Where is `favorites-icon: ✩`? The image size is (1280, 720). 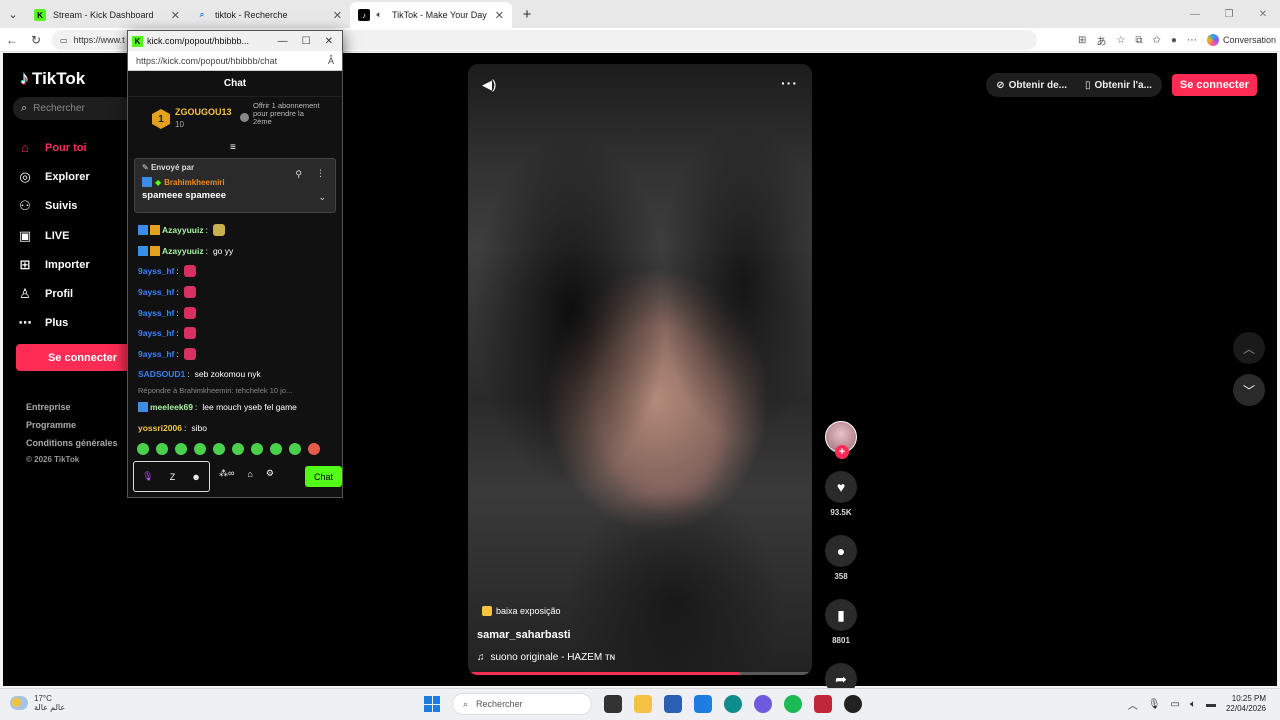
favorites-icon: ✩ is located at coordinates (1157, 40).